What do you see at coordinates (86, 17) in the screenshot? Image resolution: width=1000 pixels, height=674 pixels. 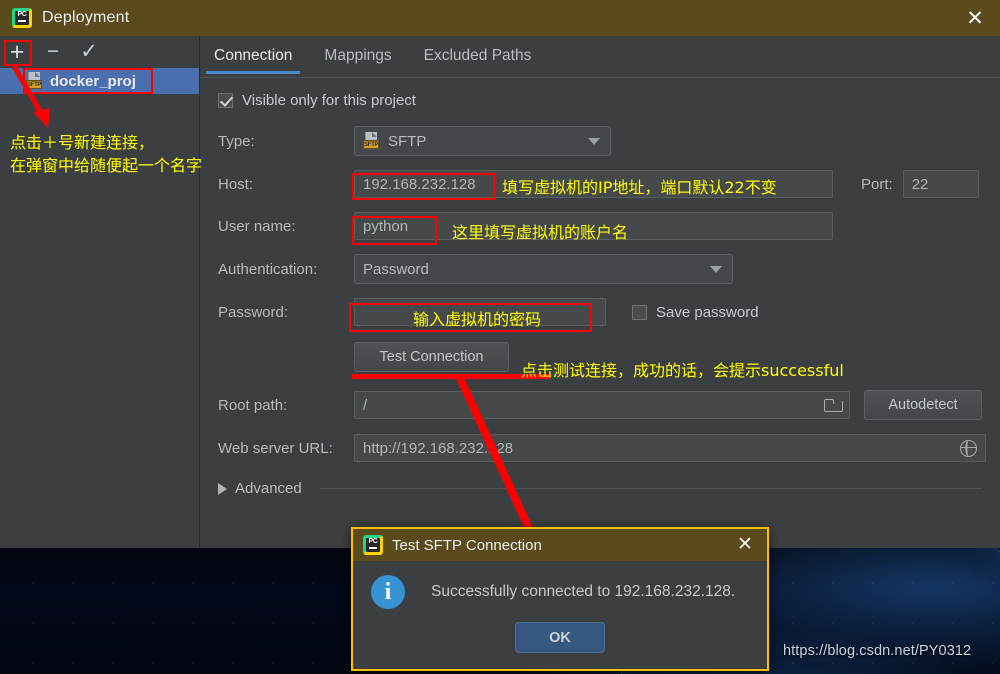 I see `page-title: Deployment` at bounding box center [86, 17].